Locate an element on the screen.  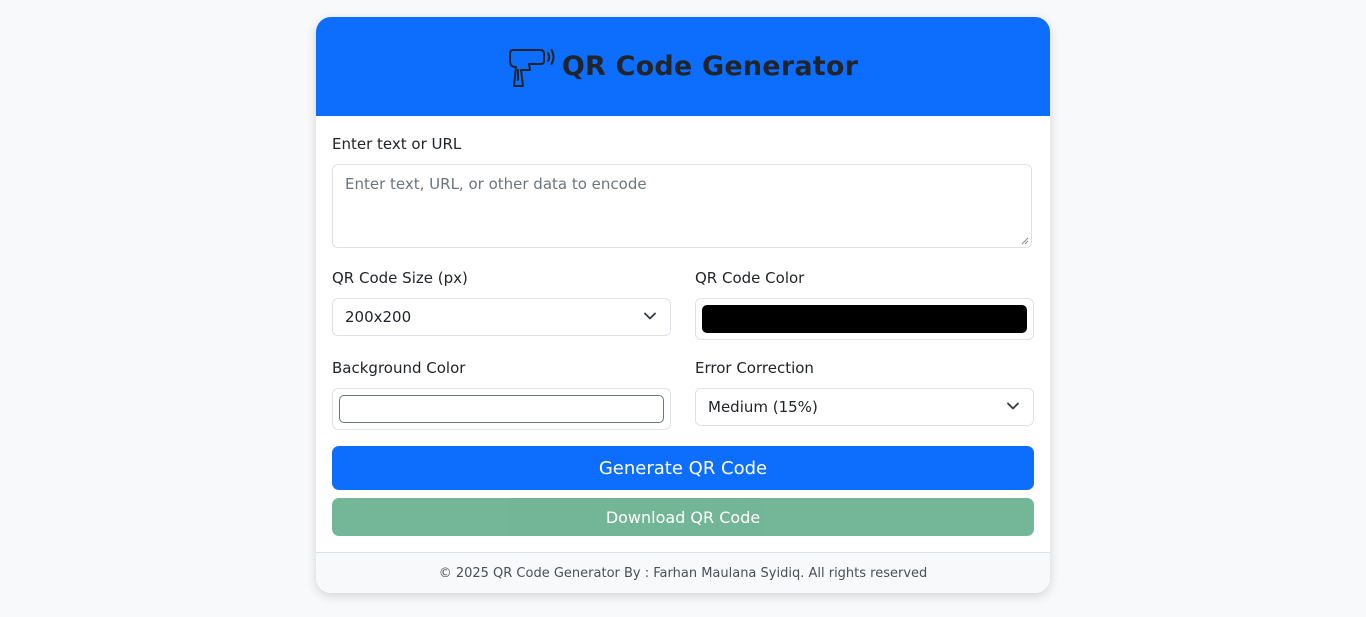
bg-color-swatch is located at coordinates (501, 409).